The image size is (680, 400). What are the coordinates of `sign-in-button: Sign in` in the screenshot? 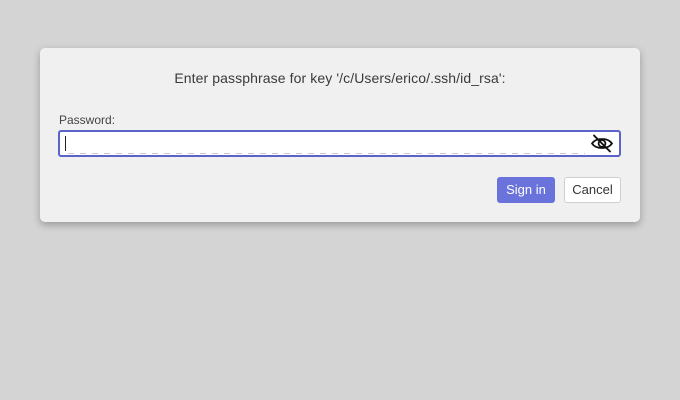 It's located at (526, 190).